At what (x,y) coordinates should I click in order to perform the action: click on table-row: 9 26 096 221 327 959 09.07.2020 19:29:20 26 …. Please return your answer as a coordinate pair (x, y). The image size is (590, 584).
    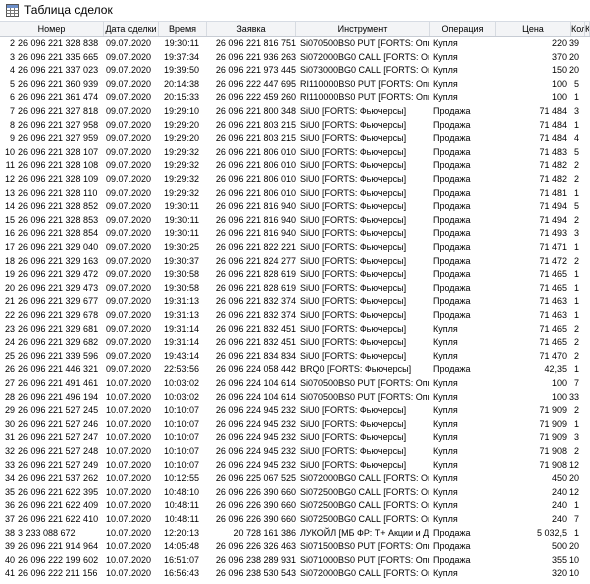
    Looking at the image, I should click on (295, 139).